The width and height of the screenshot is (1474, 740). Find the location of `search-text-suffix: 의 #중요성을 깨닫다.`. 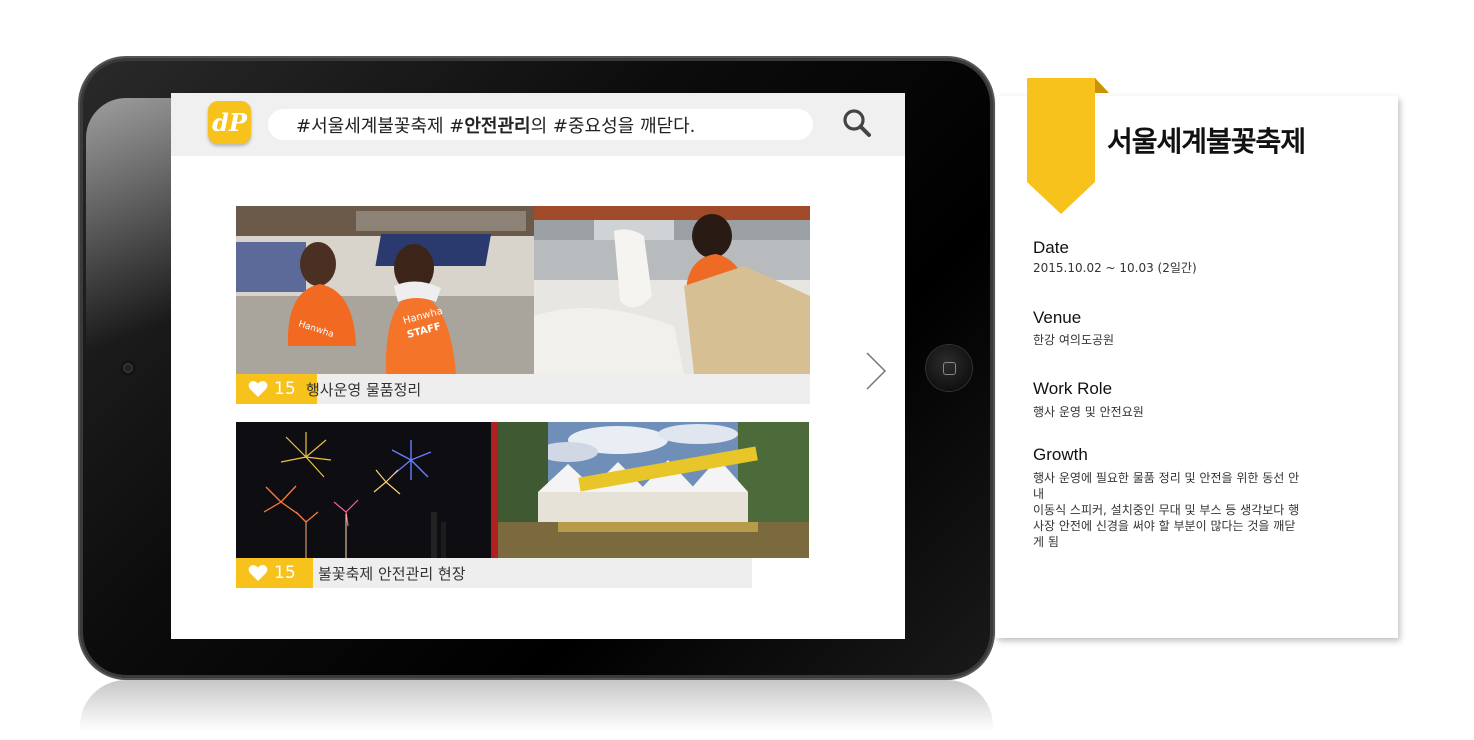

search-text-suffix: 의 #중요성을 깨닫다. is located at coordinates (613, 126).